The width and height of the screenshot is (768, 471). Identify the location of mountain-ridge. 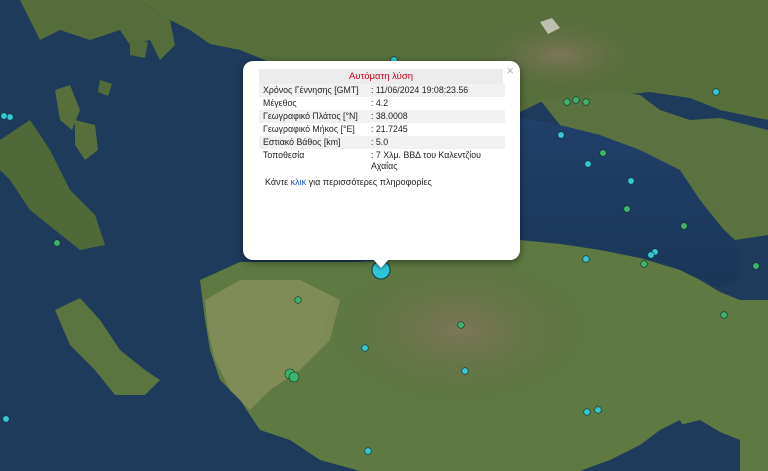
(460, 330).